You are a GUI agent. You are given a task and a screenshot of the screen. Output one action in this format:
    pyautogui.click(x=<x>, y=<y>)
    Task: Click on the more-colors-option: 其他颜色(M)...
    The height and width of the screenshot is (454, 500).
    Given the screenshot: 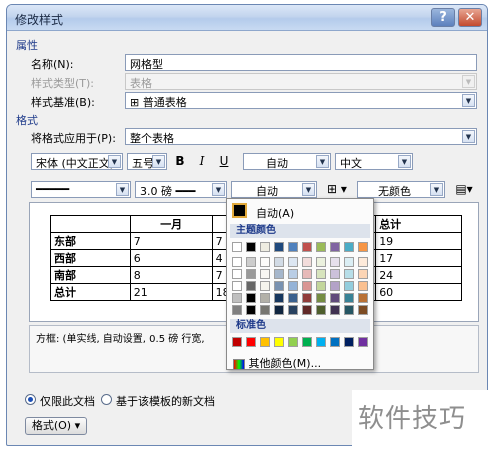 What is the action you would take?
    pyautogui.click(x=277, y=363)
    